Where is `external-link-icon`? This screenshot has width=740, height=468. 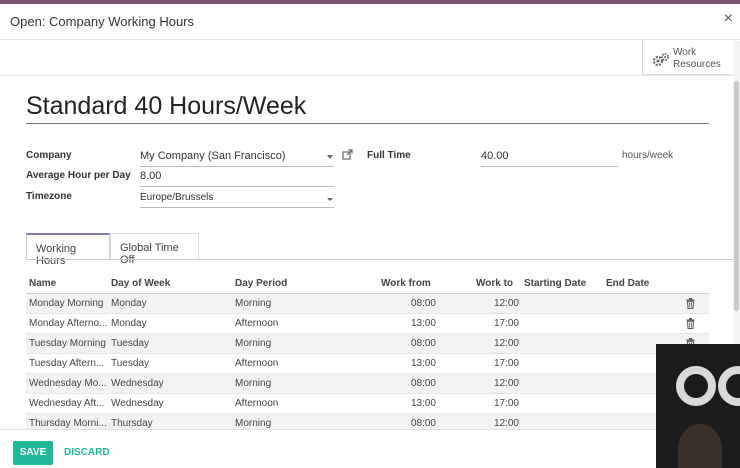
external-link-icon is located at coordinates (347, 154).